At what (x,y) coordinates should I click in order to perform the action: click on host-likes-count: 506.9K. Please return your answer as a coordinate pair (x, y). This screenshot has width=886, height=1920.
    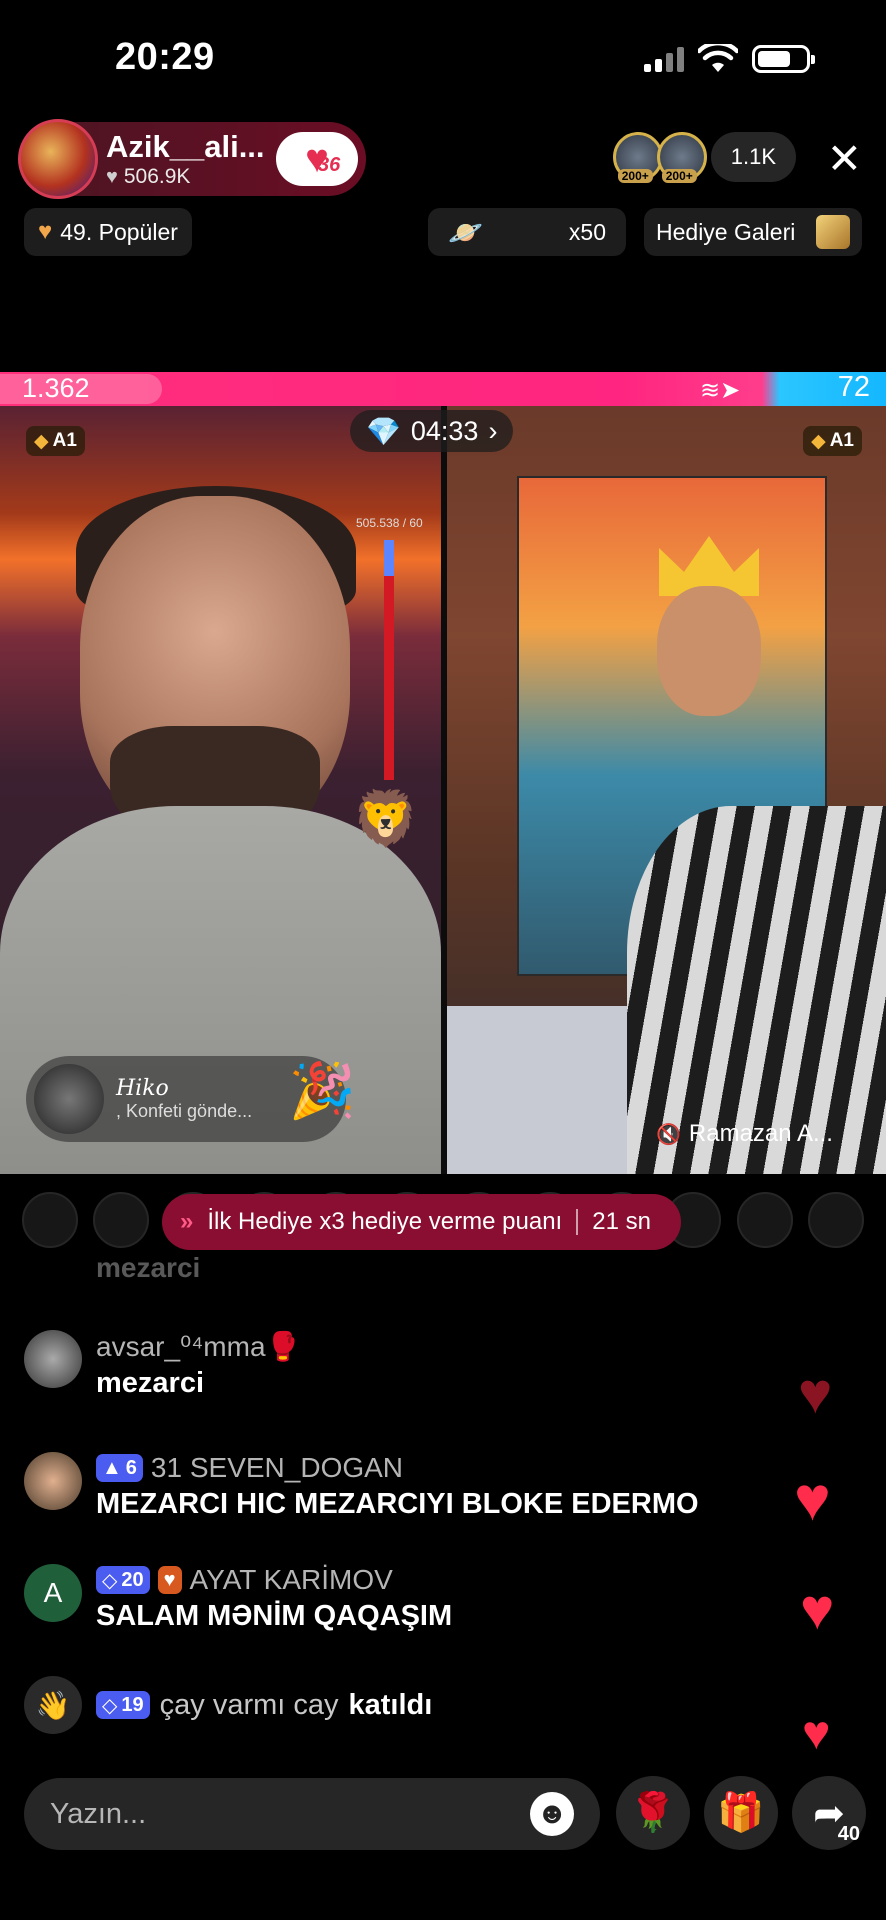
    Looking at the image, I should click on (157, 176).